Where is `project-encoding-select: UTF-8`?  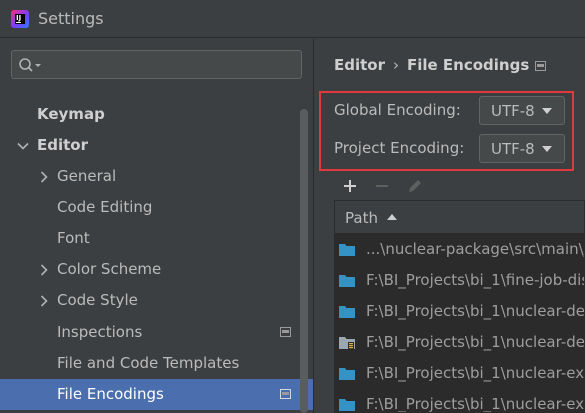 project-encoding-select: UTF-8 is located at coordinates (522, 148).